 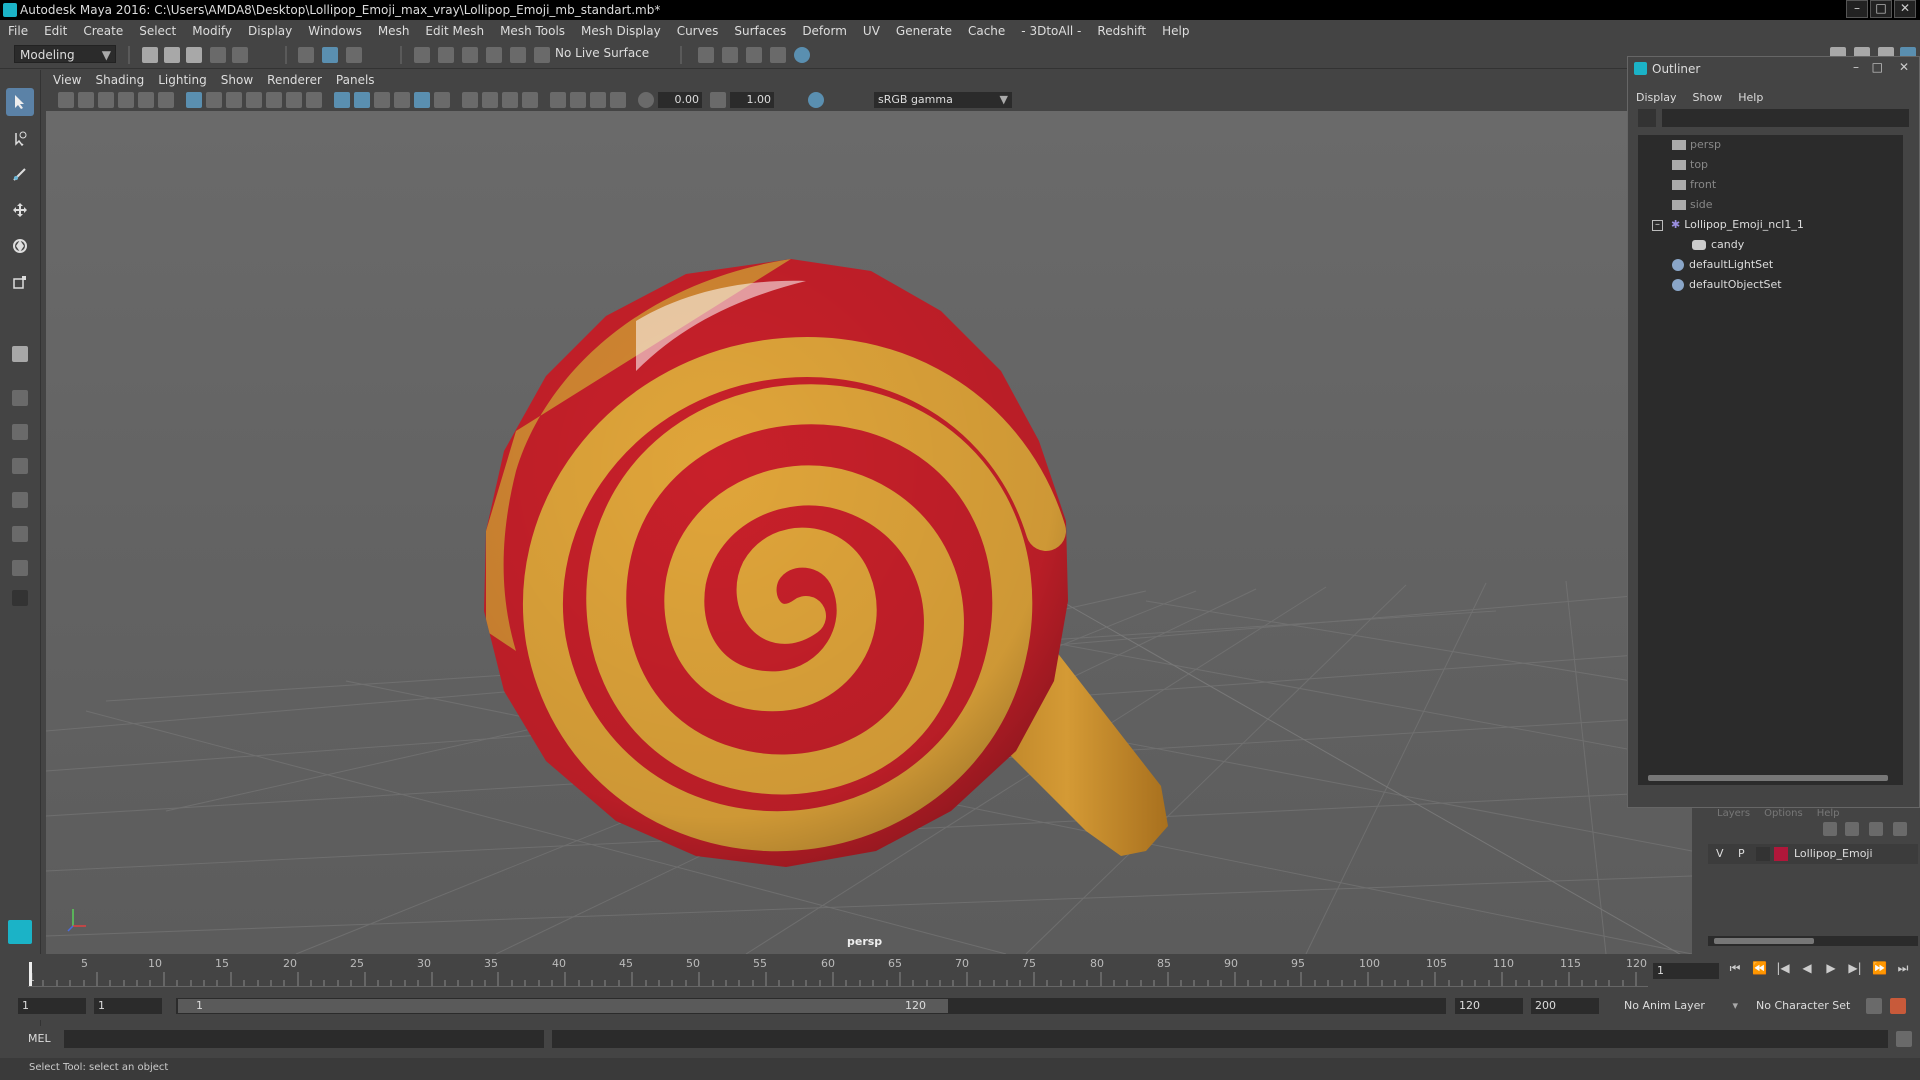 What do you see at coordinates (86, 100) in the screenshot?
I see `camera-attributes-icon` at bounding box center [86, 100].